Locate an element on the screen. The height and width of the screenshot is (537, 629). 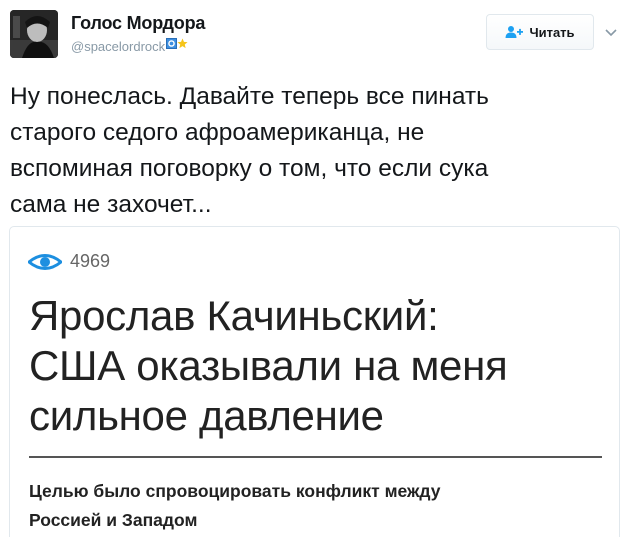
follow-button: Читать is located at coordinates (540, 32).